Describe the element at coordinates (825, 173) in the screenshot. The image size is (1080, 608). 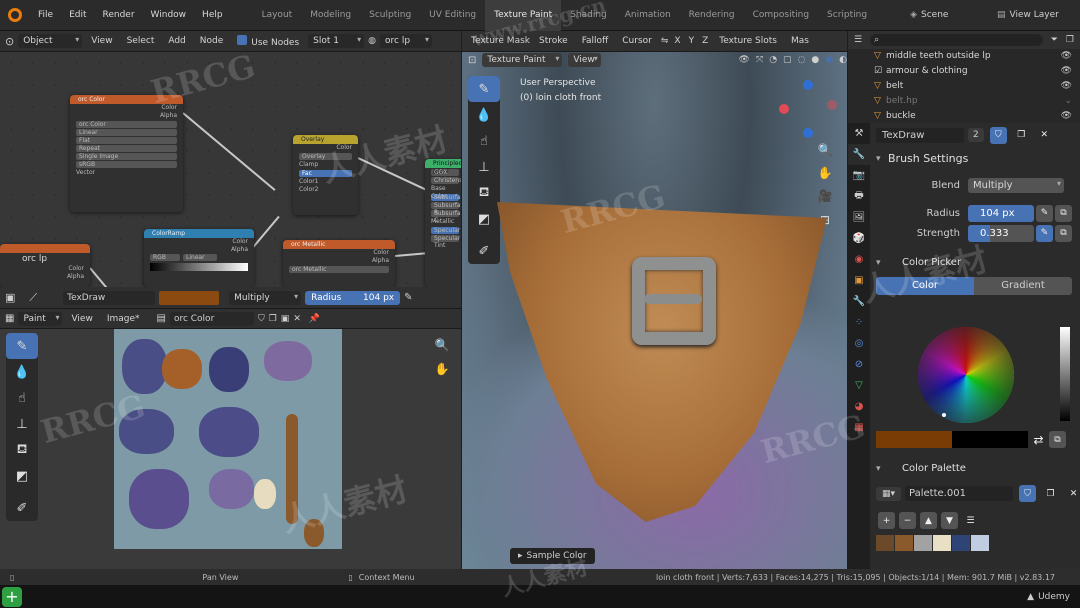
I see `pan-hand-icon: ✋` at that location.